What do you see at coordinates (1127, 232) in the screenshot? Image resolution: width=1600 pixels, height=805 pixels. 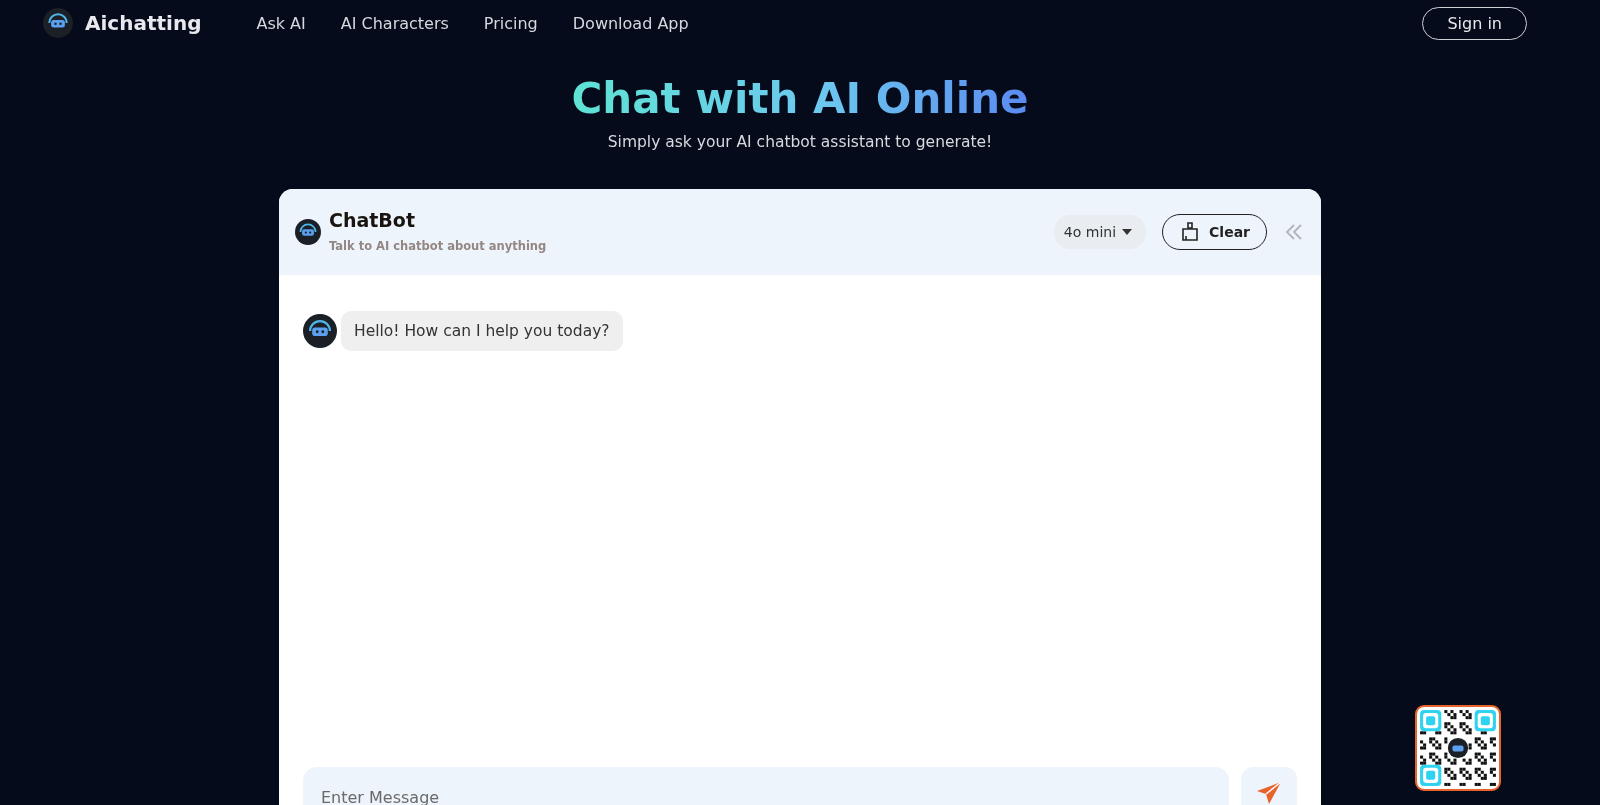 I see `caret-icon` at bounding box center [1127, 232].